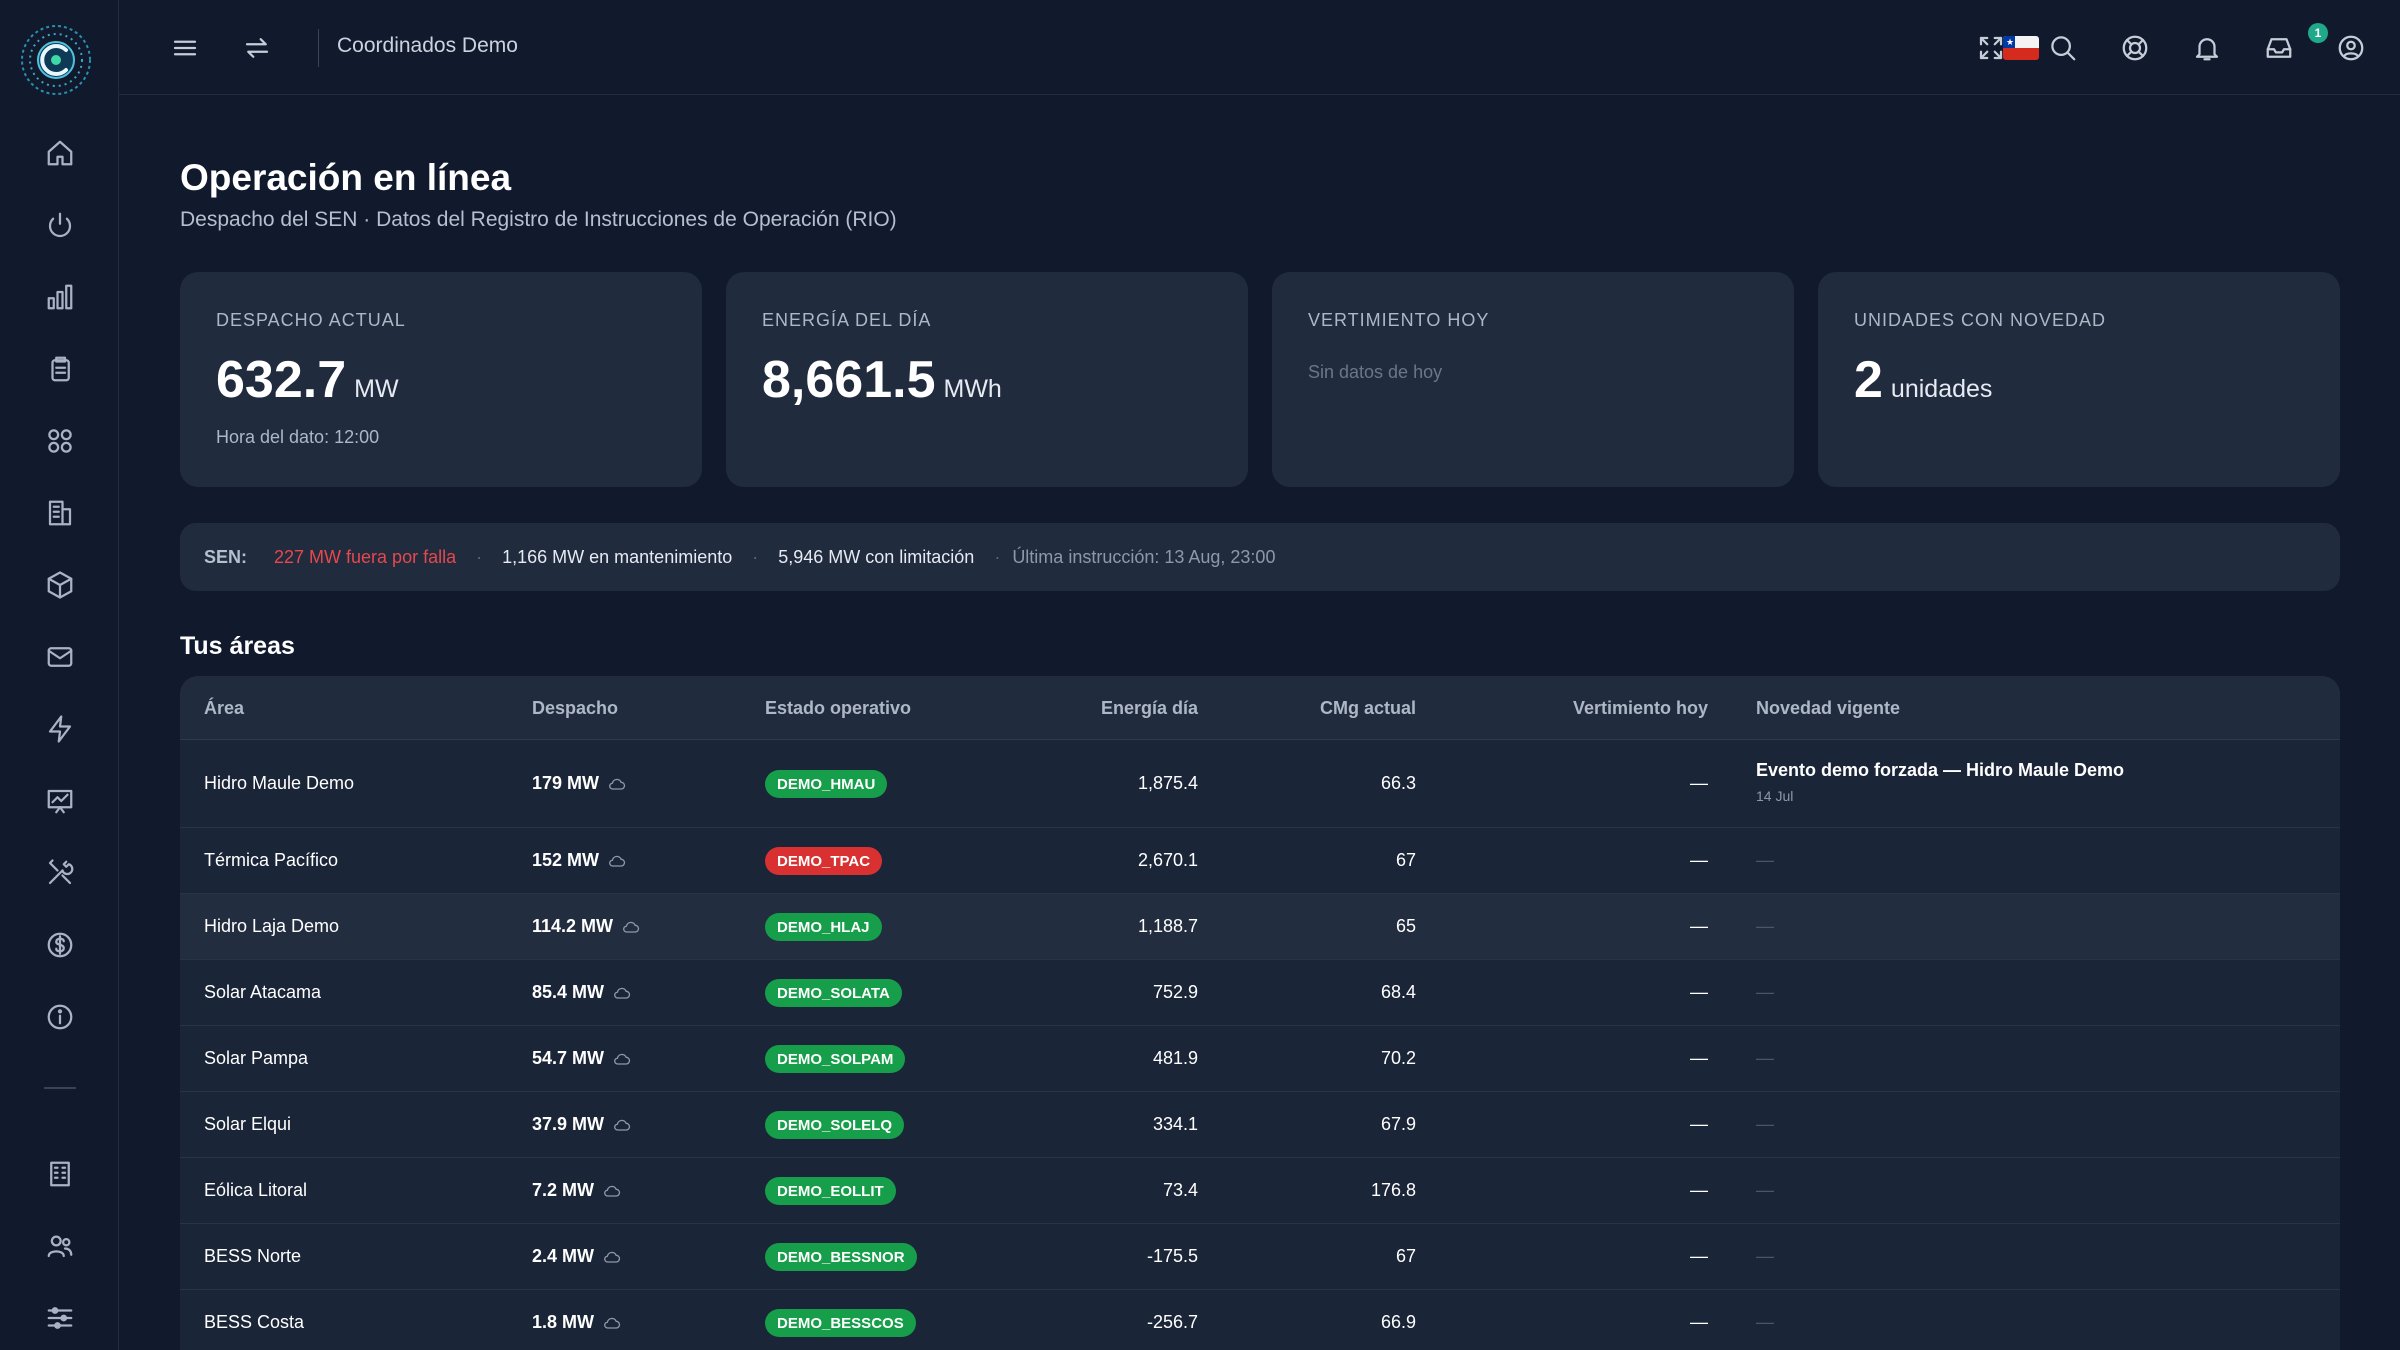 The image size is (2400, 1350). What do you see at coordinates (271, 926) in the screenshot?
I see `cell-area: Hidro Laja Demo` at bounding box center [271, 926].